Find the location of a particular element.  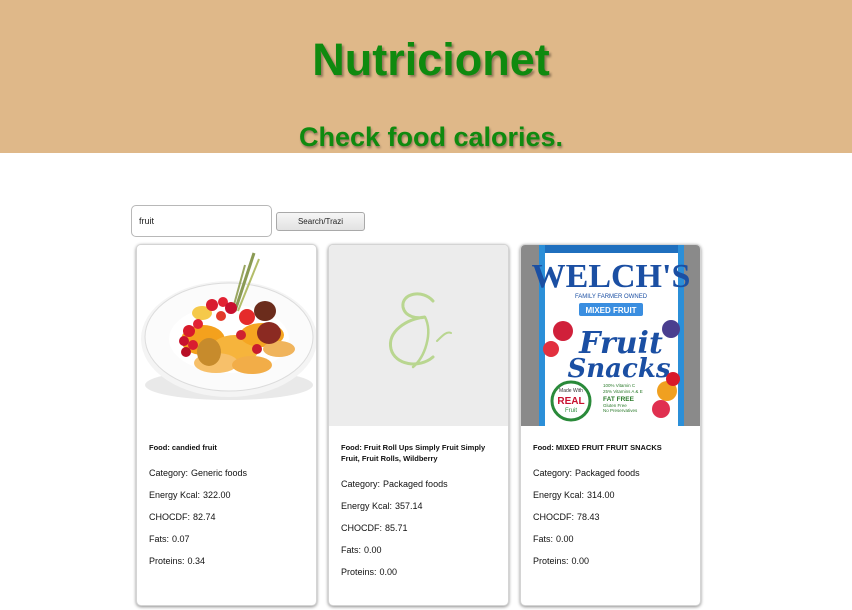

food-energy: Energy Kcal: 322.00 is located at coordinates (190, 495).